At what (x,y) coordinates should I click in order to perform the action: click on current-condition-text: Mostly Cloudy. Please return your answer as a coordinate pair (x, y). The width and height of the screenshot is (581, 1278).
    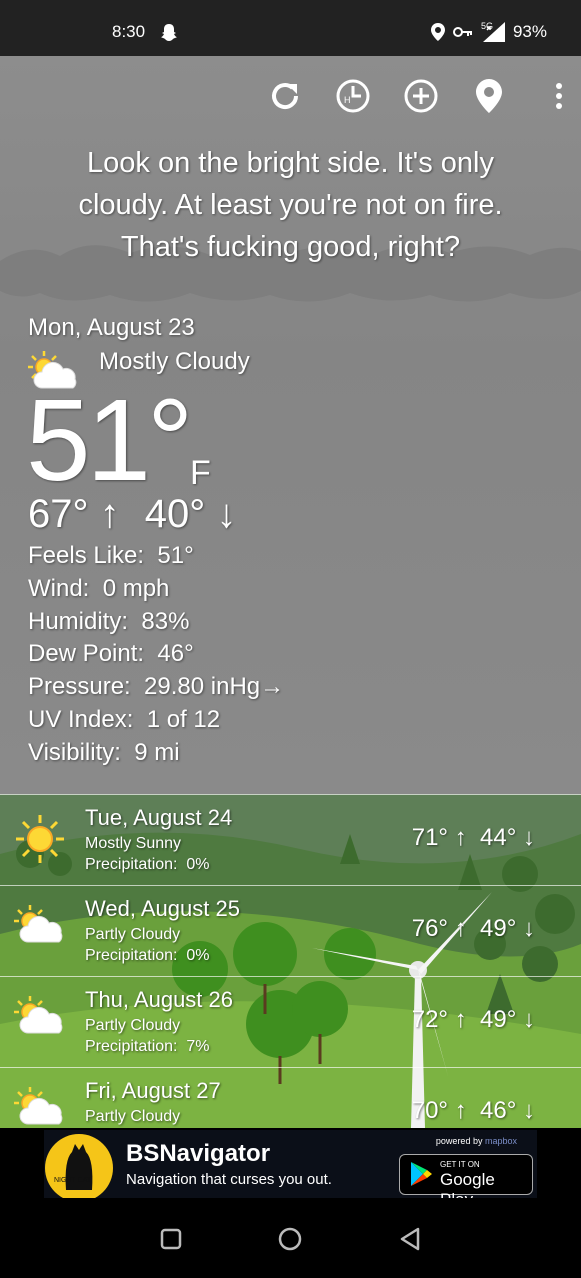
    Looking at the image, I should click on (174, 361).